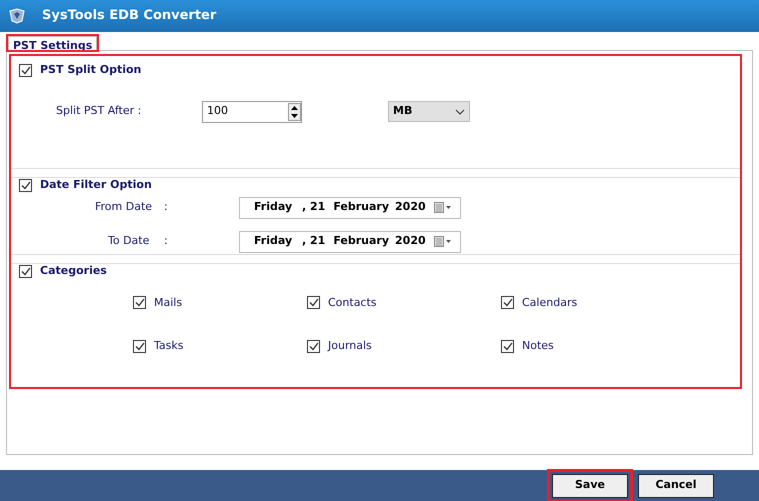 This screenshot has height=501, width=759. I want to click on number-field: 100, so click(252, 111).